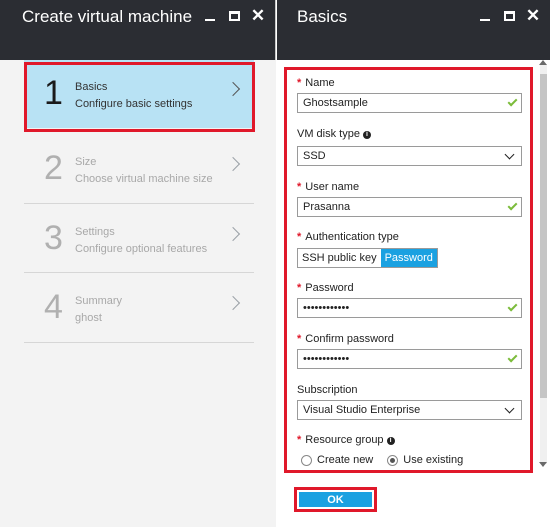 This screenshot has width=550, height=527. I want to click on auth-option-password: Password, so click(408, 258).